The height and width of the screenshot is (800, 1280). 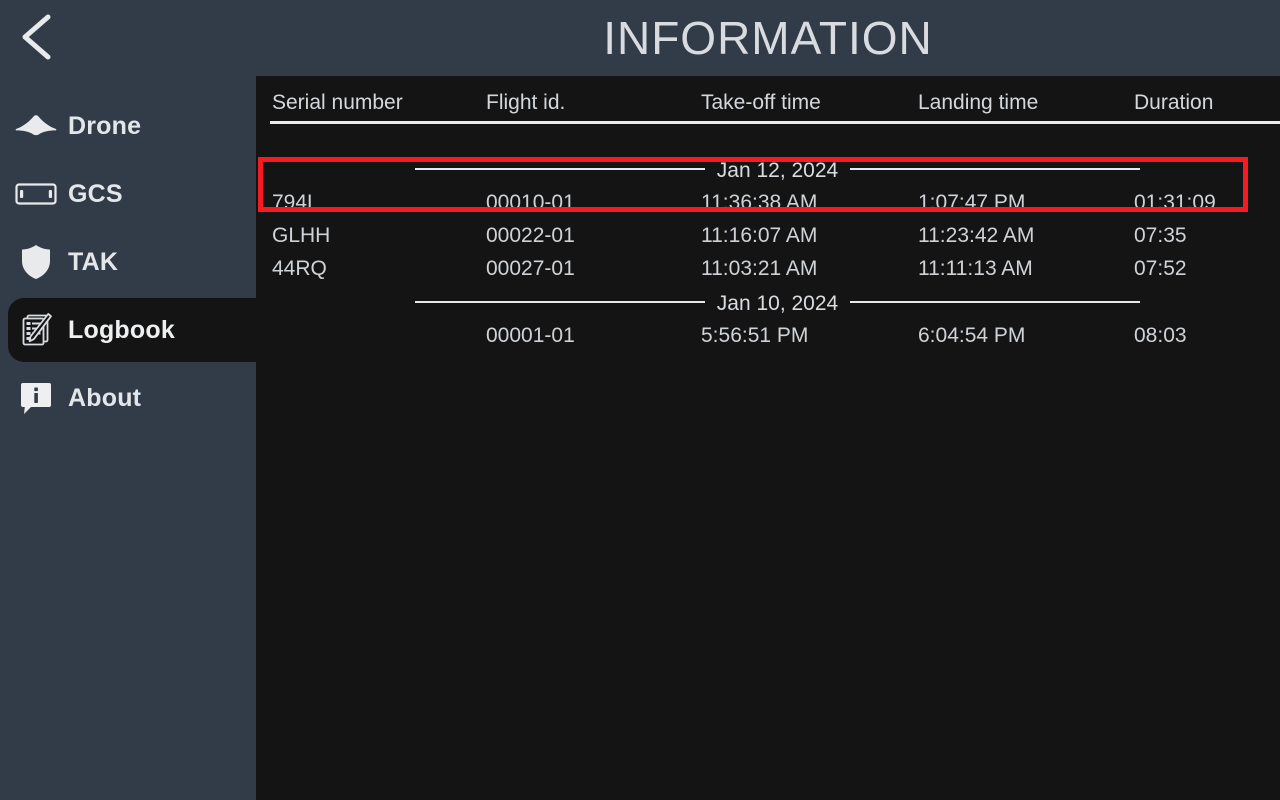 What do you see at coordinates (761, 102) in the screenshot?
I see `column-header-takeoff-time: Take-off time` at bounding box center [761, 102].